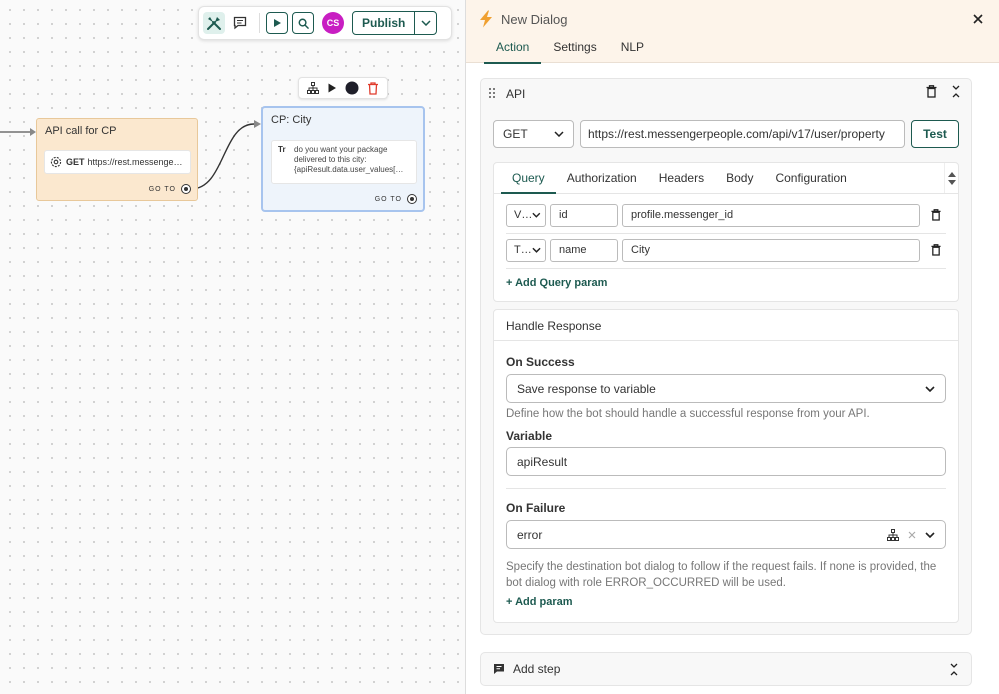  I want to click on close-button, so click(978, 19).